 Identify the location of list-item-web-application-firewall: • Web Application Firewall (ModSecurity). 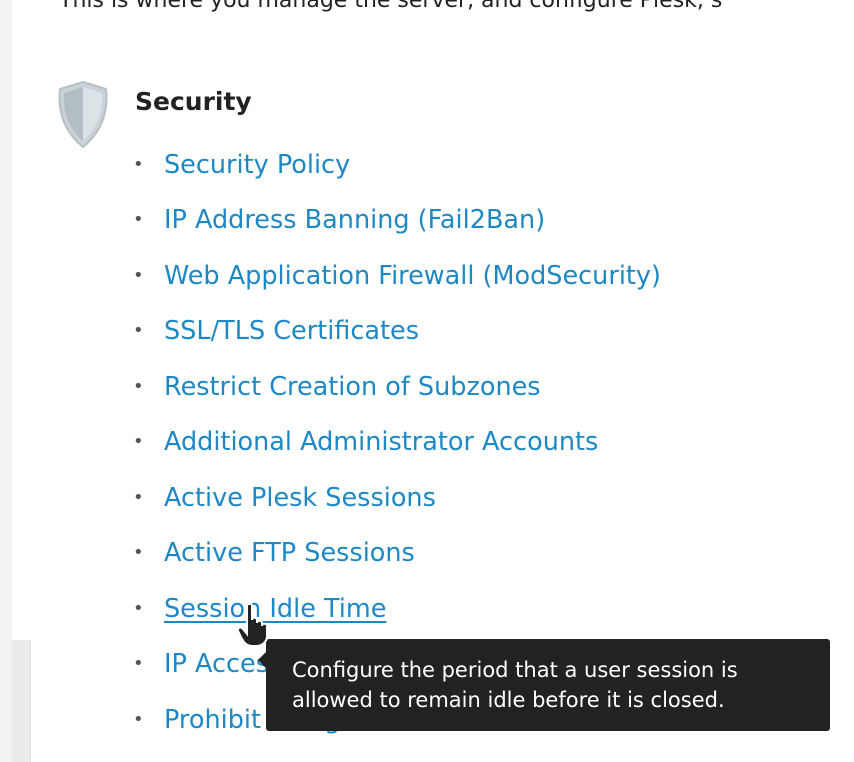
(397, 276).